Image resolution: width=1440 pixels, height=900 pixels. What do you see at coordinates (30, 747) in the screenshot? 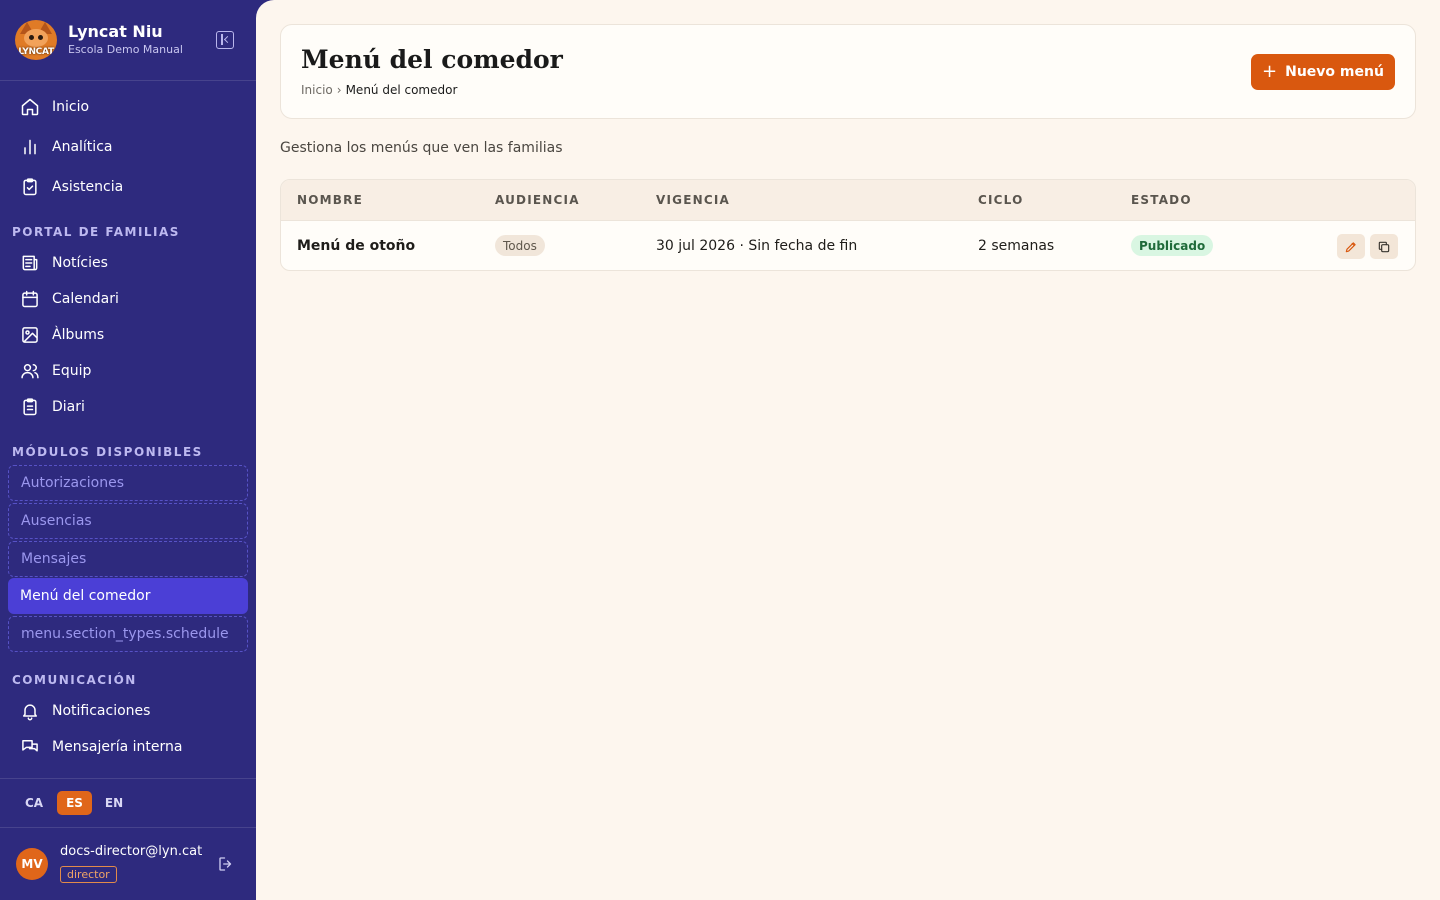
I see `chat-icon` at bounding box center [30, 747].